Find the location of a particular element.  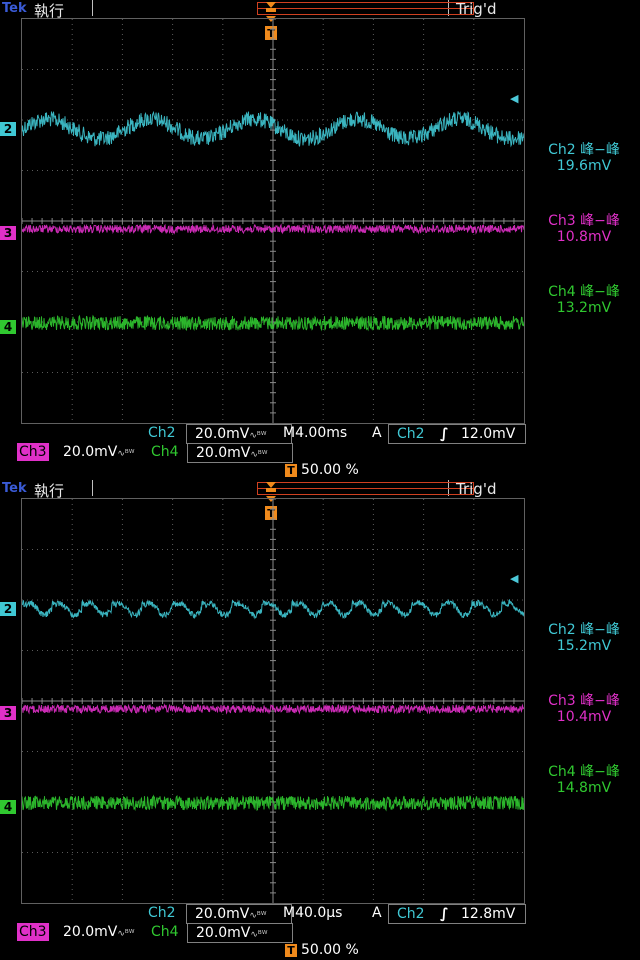

ch3-pk-pk-readout: Ch3 峰−峰 10.4mV is located at coordinates (584, 709).